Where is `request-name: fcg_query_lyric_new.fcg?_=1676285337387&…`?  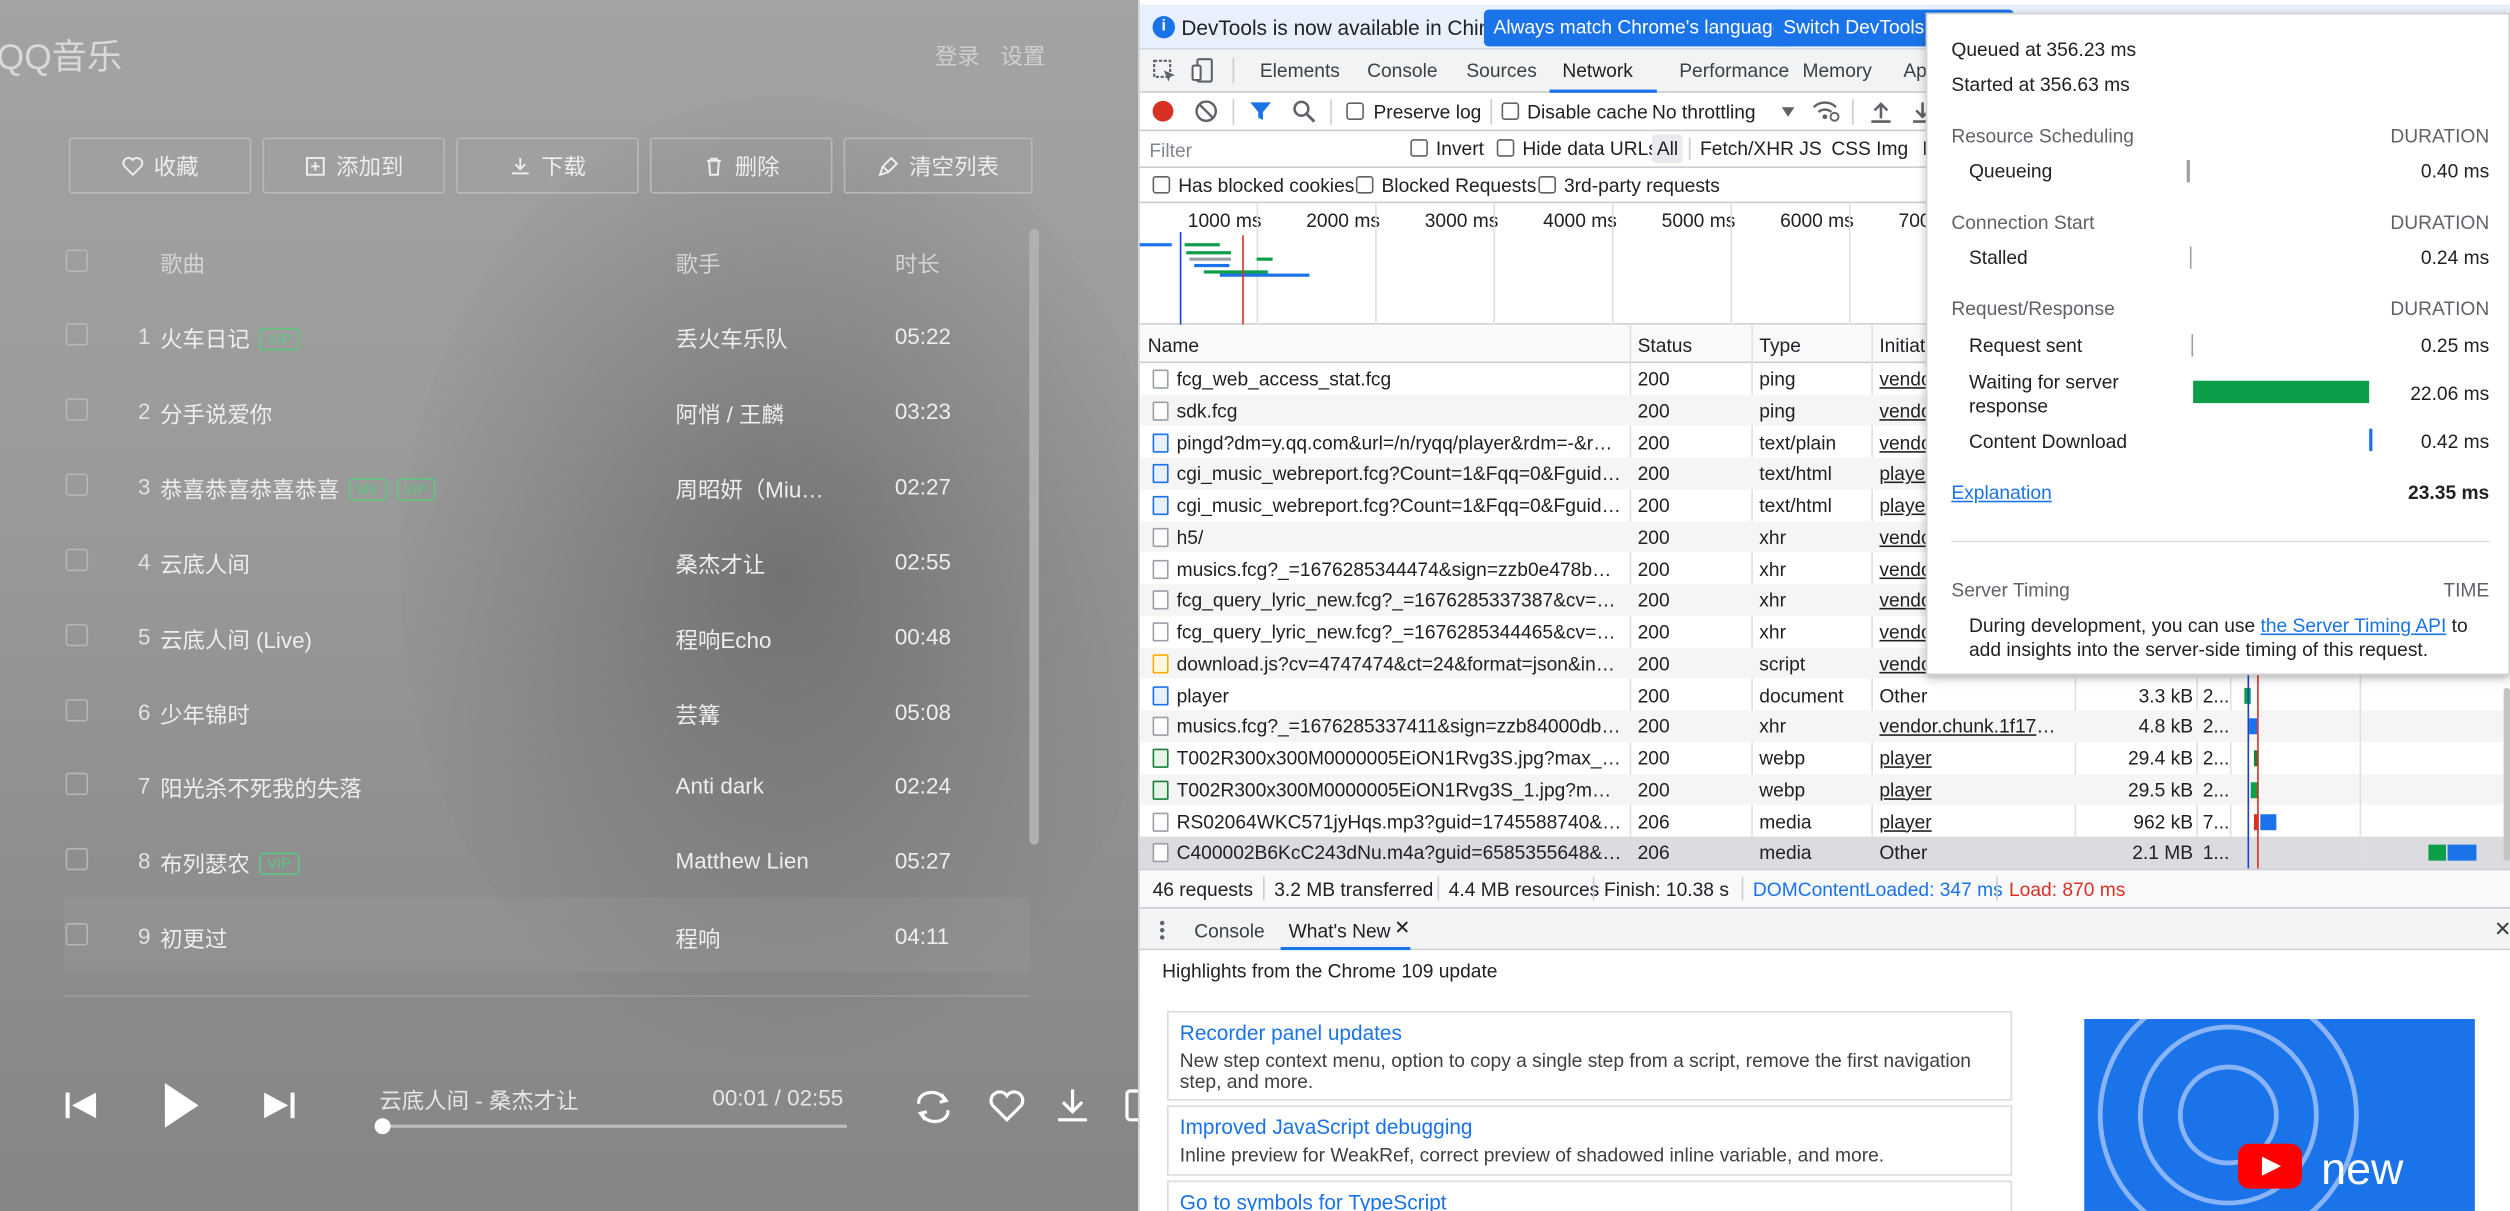 request-name: fcg_query_lyric_new.fcg?_=1676285337387&… is located at coordinates (1399, 600).